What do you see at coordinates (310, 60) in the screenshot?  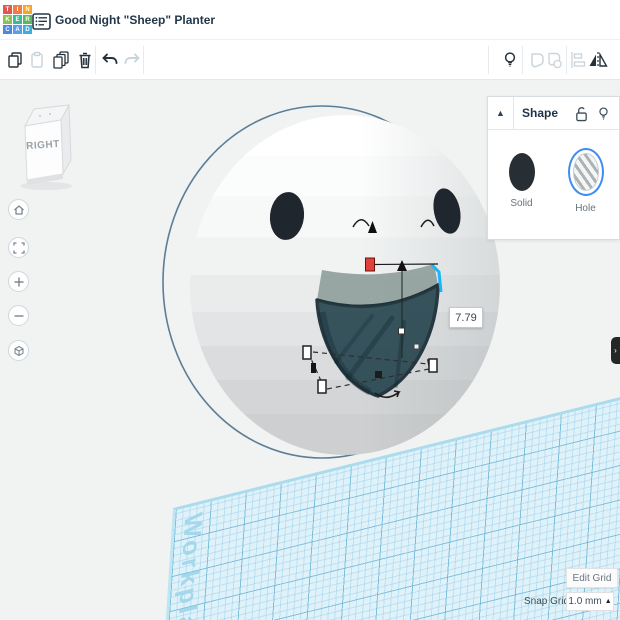 I see `toolbar` at bounding box center [310, 60].